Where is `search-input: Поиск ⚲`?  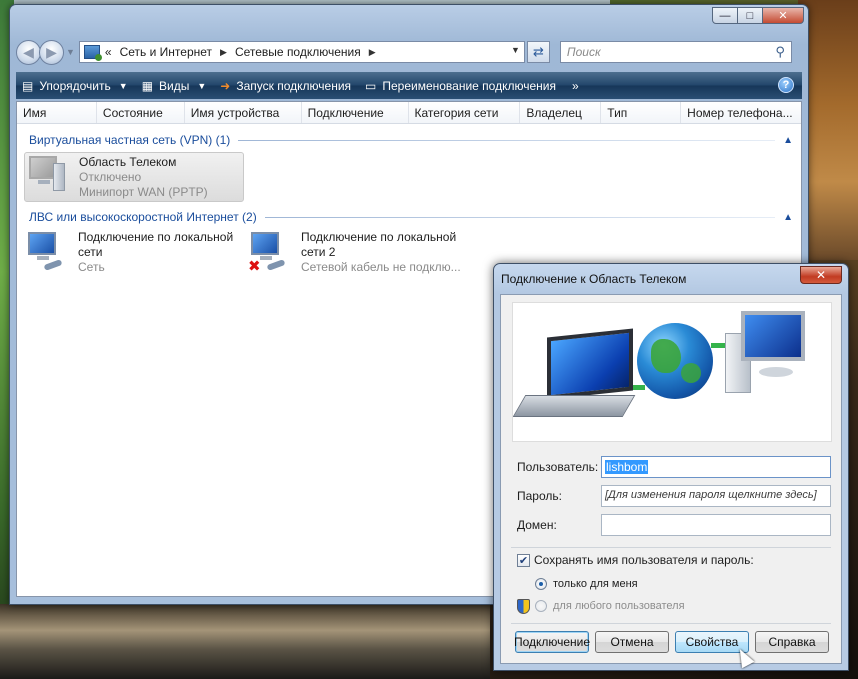 search-input: Поиск ⚲ is located at coordinates (675, 52).